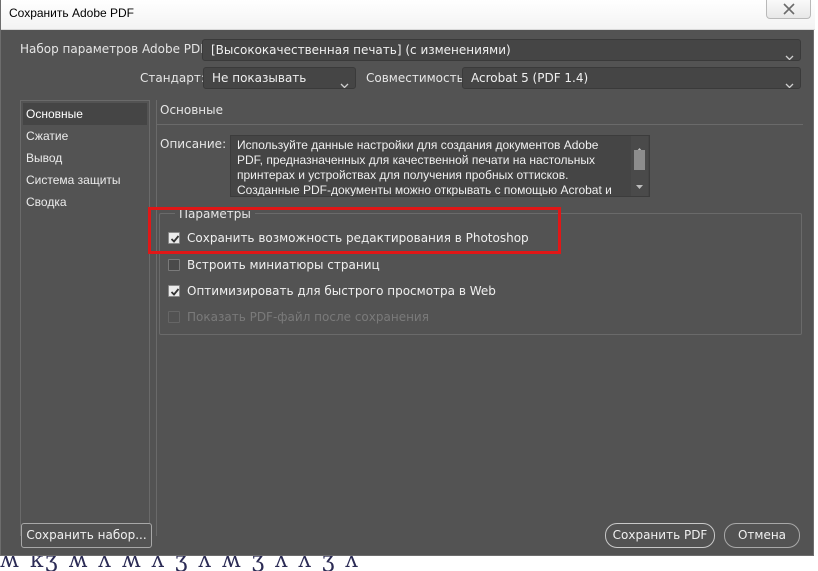 Image resolution: width=818 pixels, height=571 pixels. I want to click on description-scrollbar, so click(639, 166).